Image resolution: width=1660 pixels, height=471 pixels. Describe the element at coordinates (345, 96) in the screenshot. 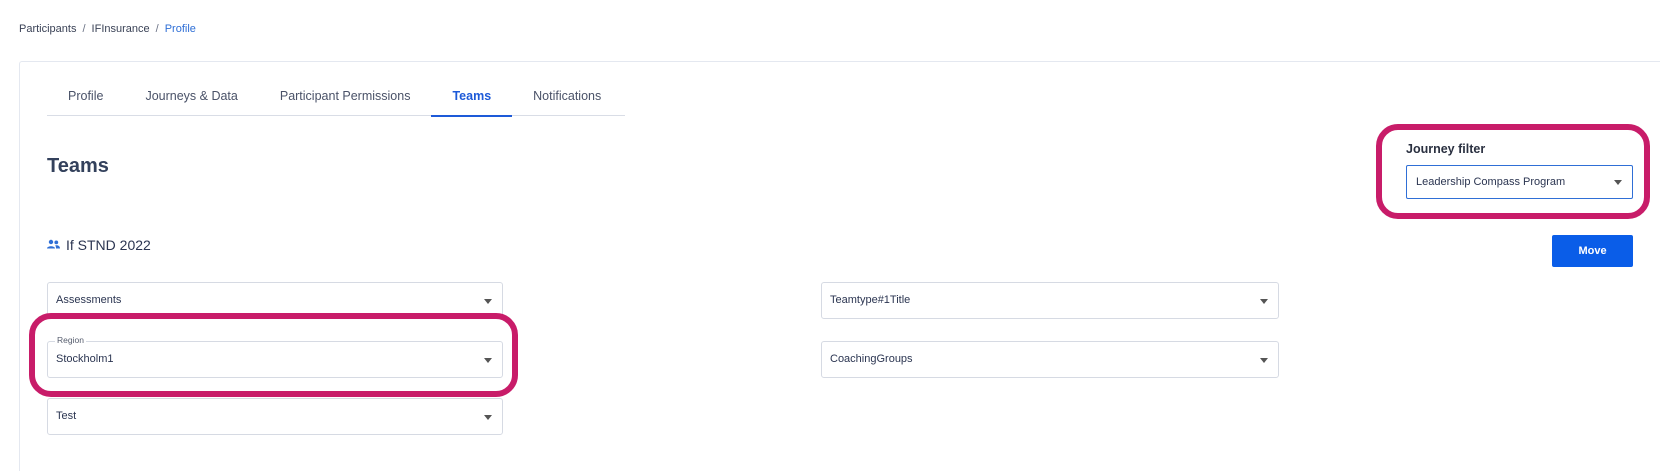

I see `tab-participant-permissions: Participant Permissions` at that location.